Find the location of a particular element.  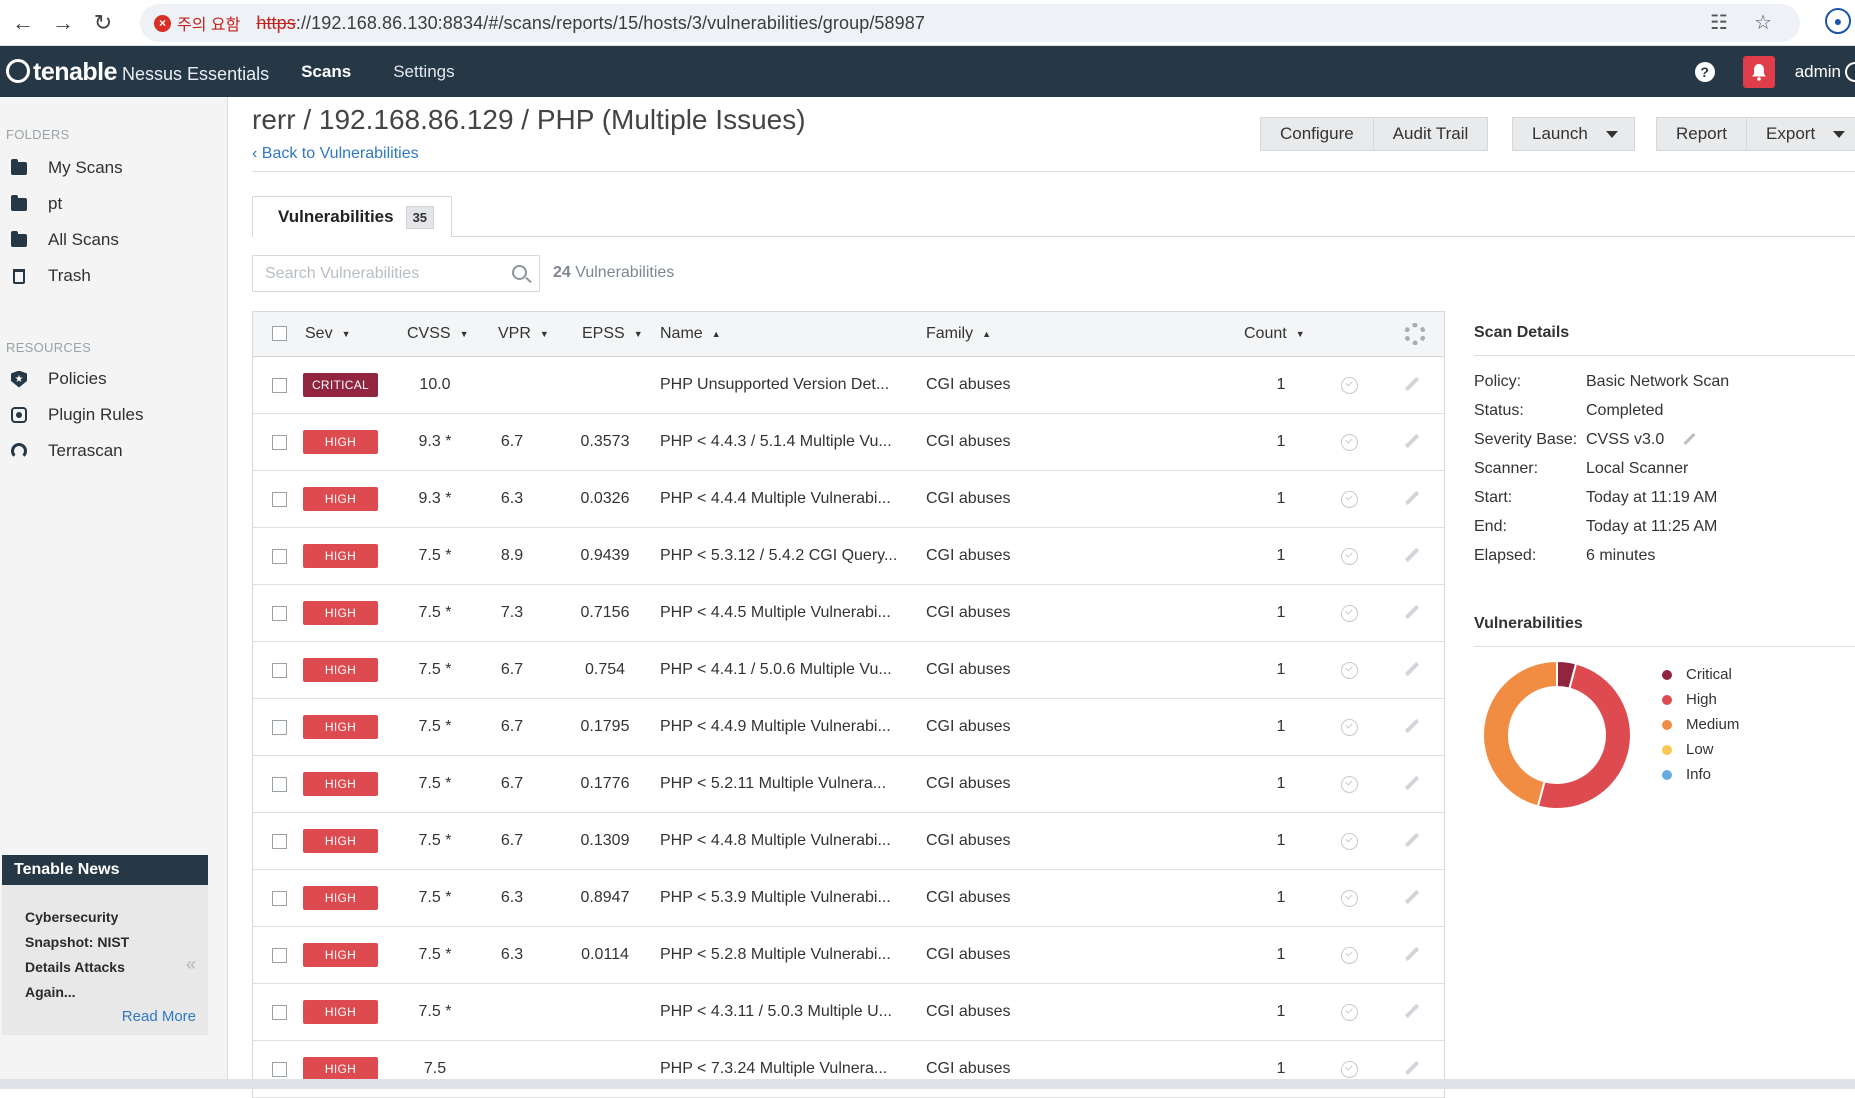

search-icon is located at coordinates (519, 272).